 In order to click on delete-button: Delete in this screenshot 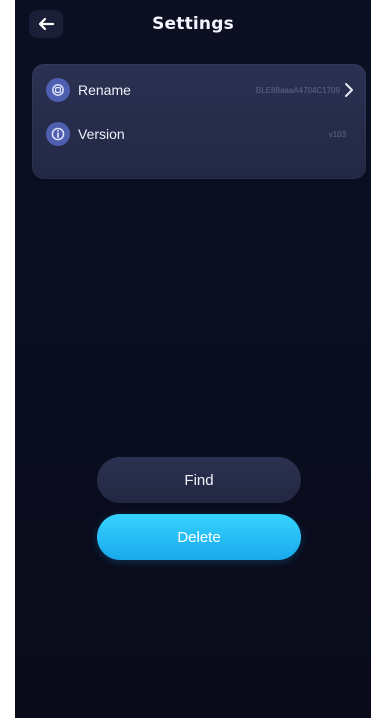, I will do `click(199, 537)`.